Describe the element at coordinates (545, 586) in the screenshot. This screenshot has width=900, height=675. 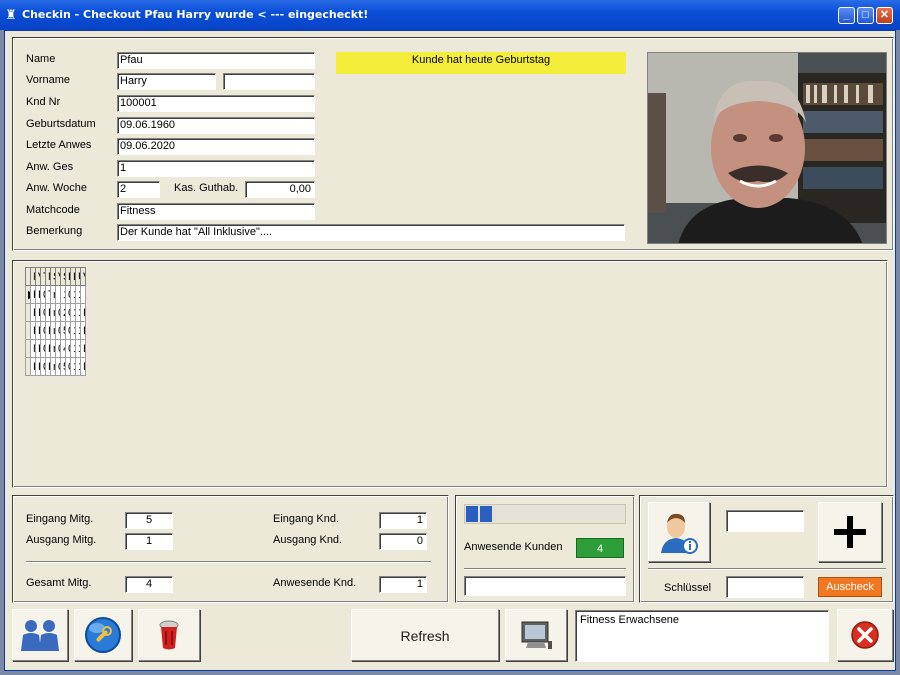
I see `presence-bottom-field` at that location.